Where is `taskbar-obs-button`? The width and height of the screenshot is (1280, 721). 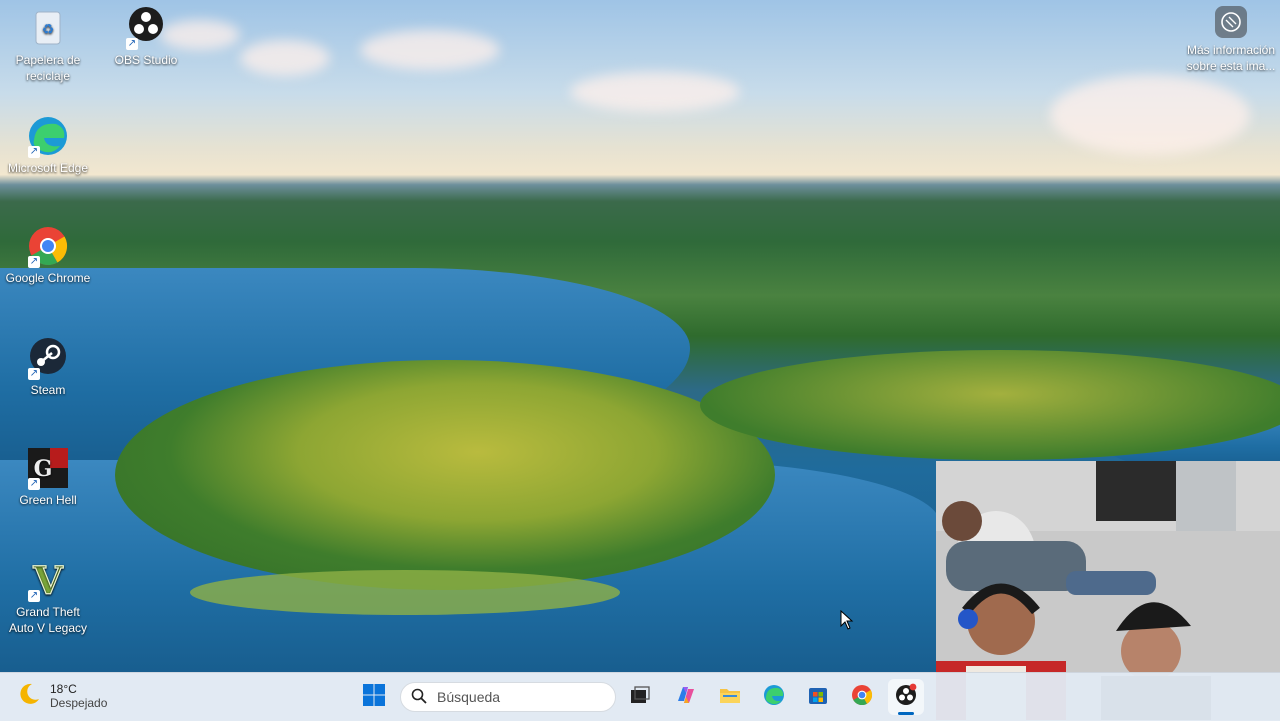
taskbar-obs-button is located at coordinates (906, 697).